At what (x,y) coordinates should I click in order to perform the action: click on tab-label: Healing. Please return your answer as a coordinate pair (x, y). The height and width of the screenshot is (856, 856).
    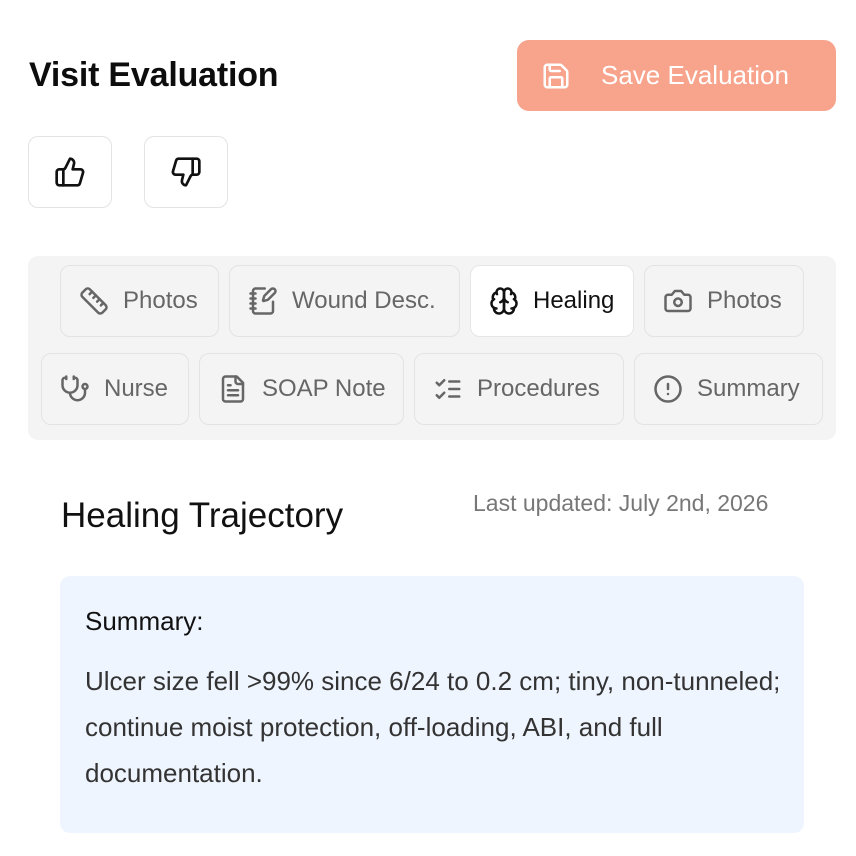
    Looking at the image, I should click on (574, 300).